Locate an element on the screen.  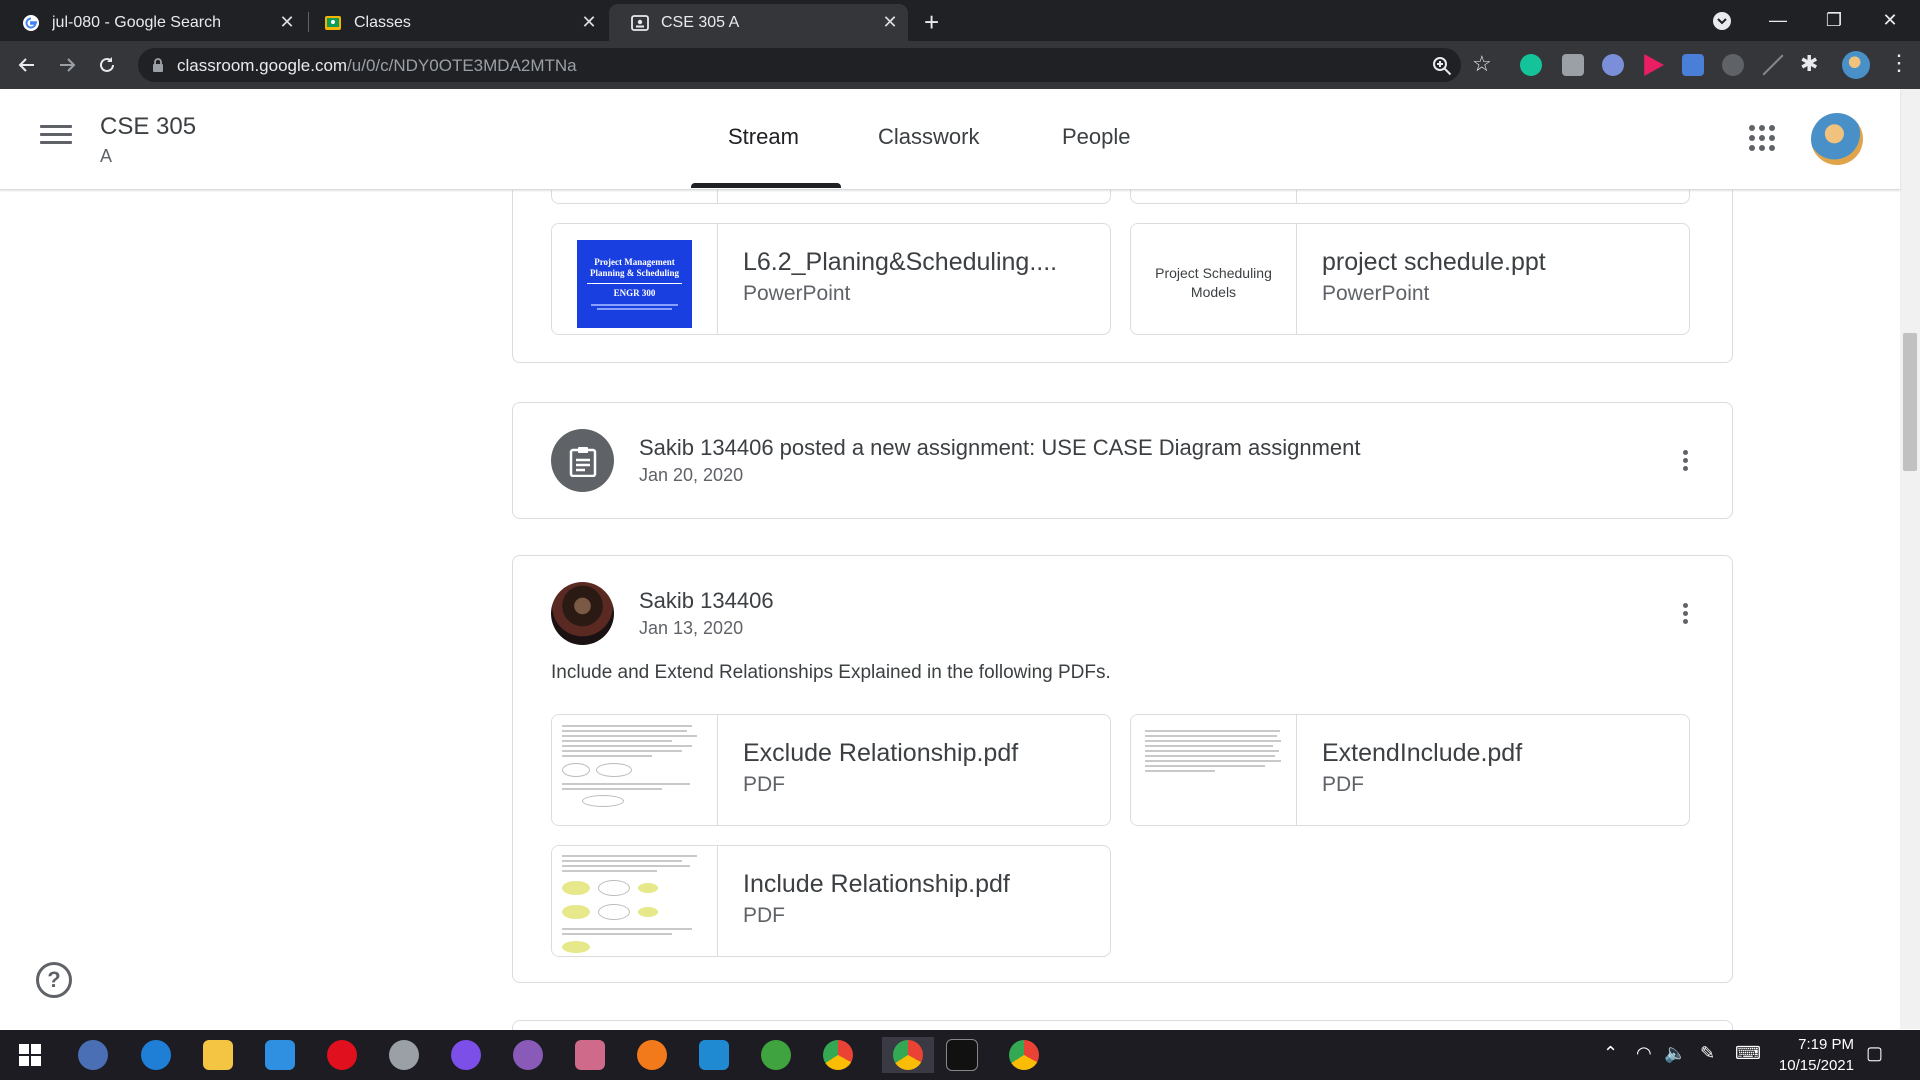
reload-button is located at coordinates (107, 65).